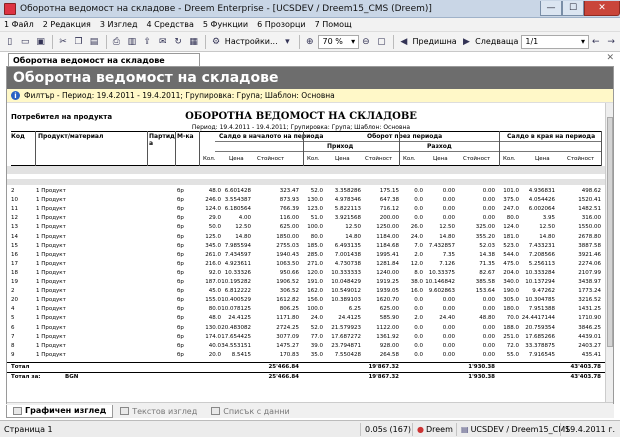 Image resolution: width=620 pixels, height=437 pixels. What do you see at coordinates (542, 159) in the screenshot?
I see `sub-header-price: Цена` at bounding box center [542, 159].